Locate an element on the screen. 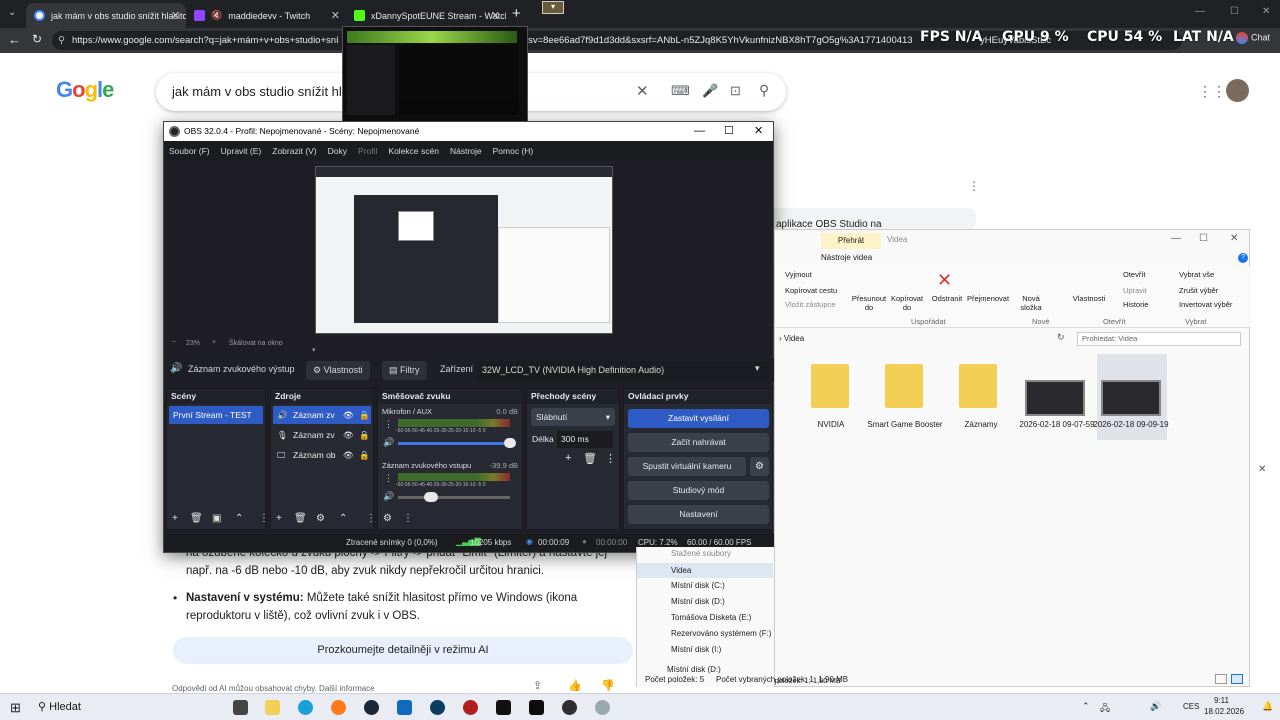 The image size is (1280, 720). invert-selection-button: Invertovat výběr is located at coordinates (1205, 304).